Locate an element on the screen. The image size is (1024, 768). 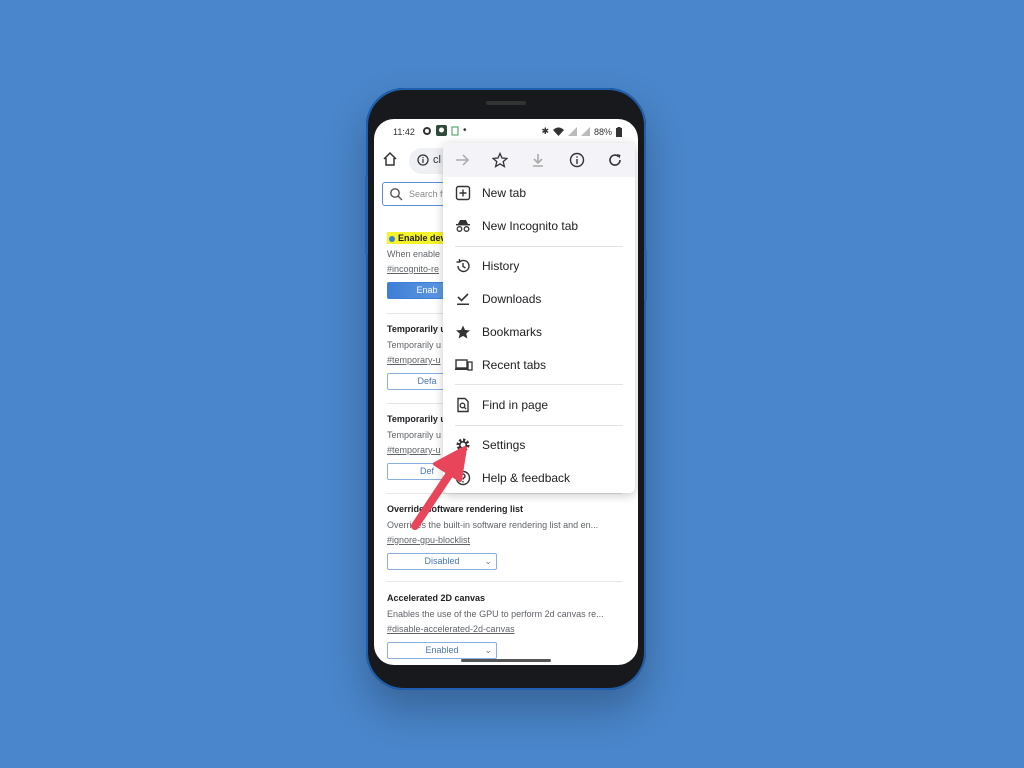
menu-item-label: Find in page is located at coordinates (515, 405).